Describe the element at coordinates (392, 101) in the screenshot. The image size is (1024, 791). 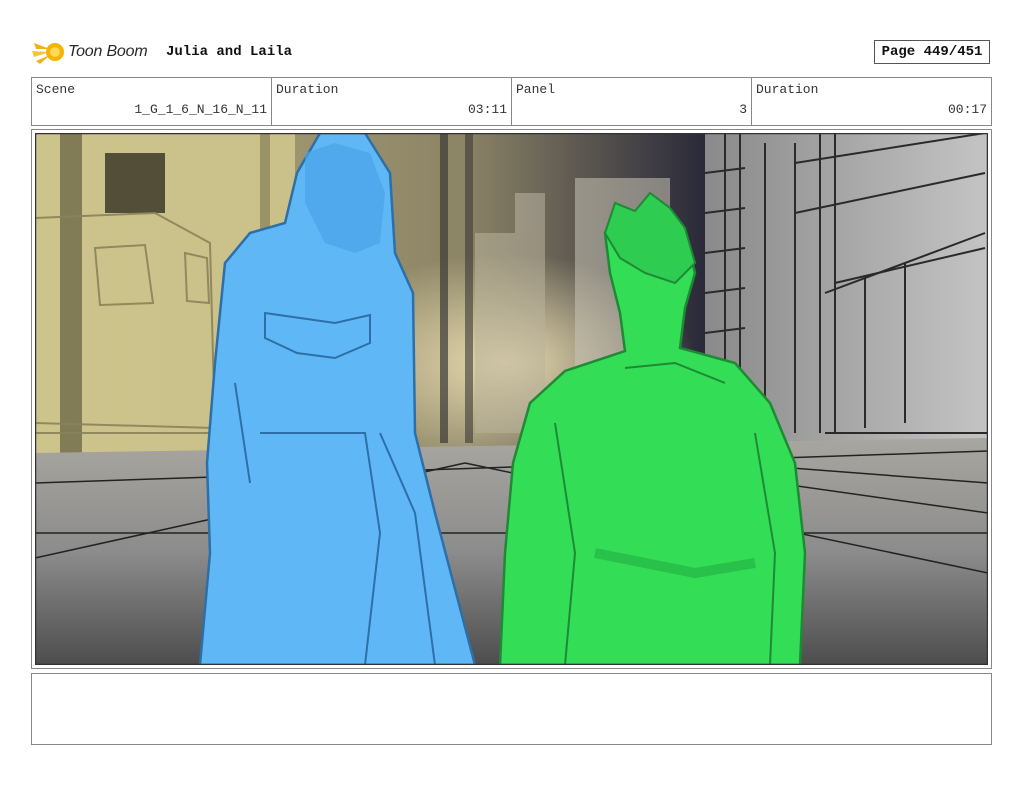
I see `duration-cell: Duration 03:11` at that location.